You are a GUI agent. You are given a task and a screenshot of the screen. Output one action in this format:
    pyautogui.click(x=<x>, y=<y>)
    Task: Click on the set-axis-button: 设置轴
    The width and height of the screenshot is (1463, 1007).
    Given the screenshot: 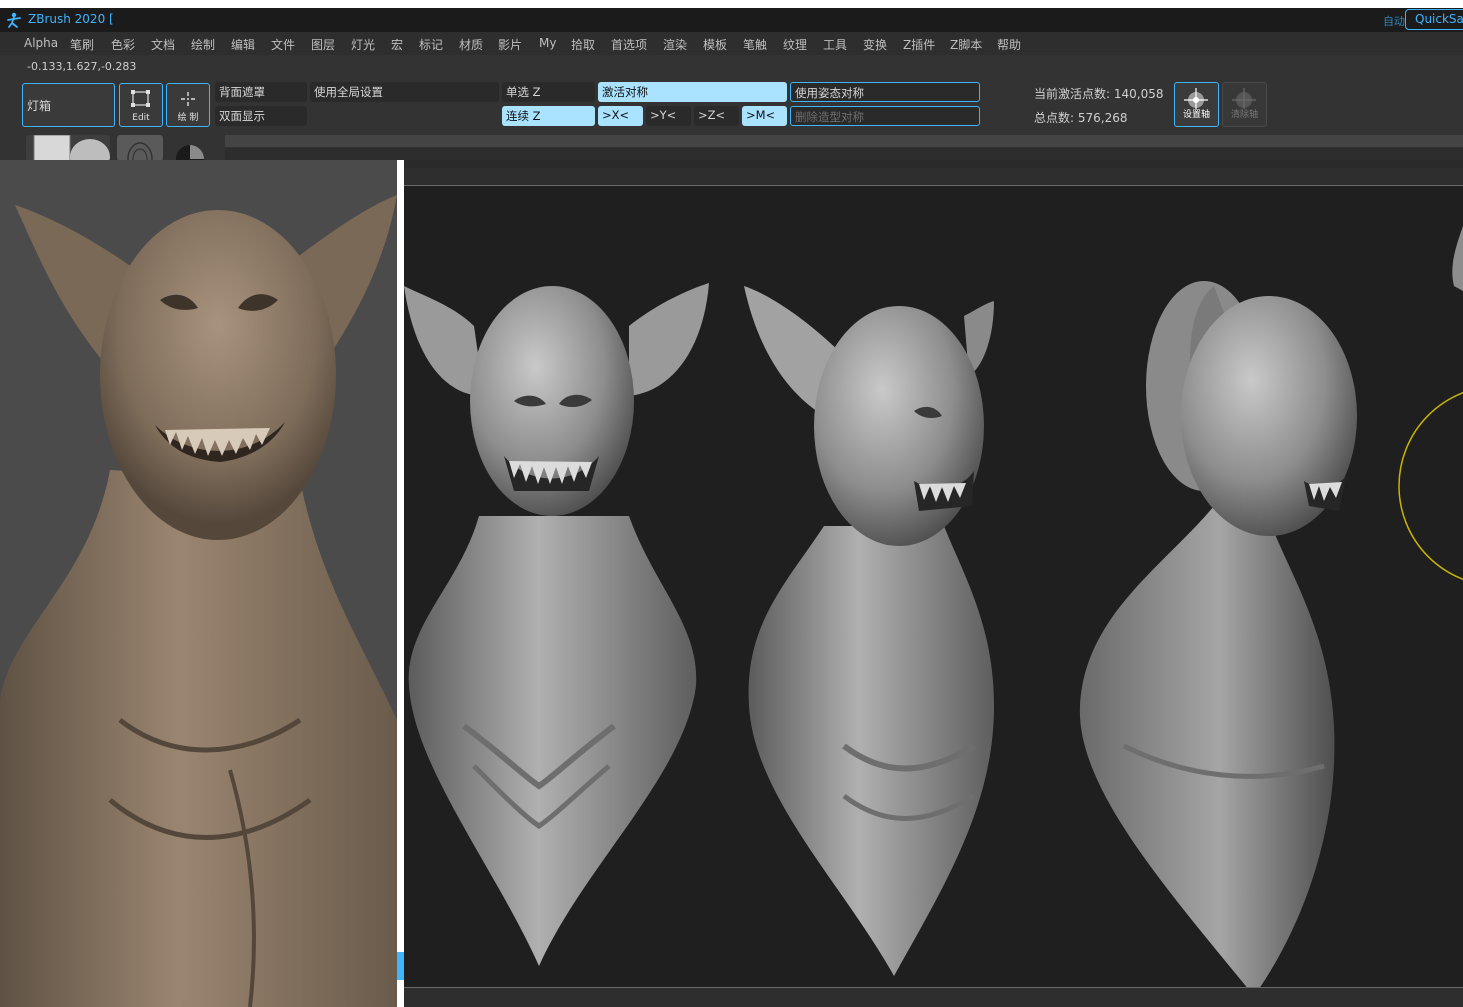 What is the action you would take?
    pyautogui.click(x=1196, y=104)
    